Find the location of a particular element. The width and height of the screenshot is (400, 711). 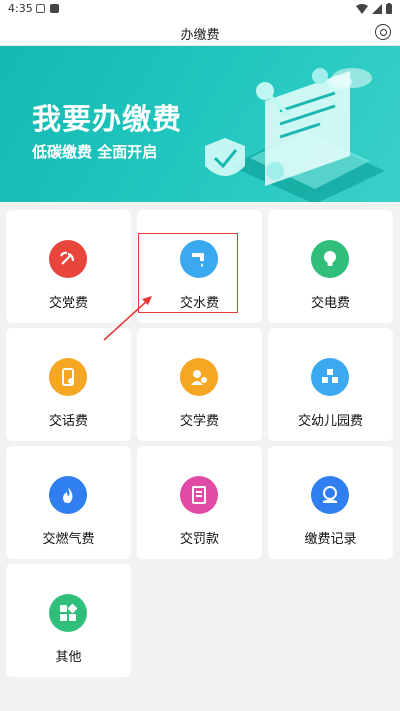

party-emblem-icon is located at coordinates (68, 259).